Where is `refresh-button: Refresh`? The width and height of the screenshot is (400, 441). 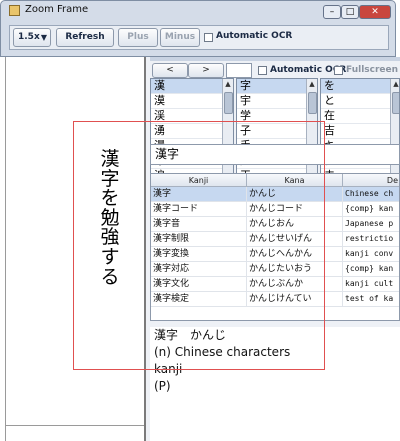 refresh-button: Refresh is located at coordinates (85, 37).